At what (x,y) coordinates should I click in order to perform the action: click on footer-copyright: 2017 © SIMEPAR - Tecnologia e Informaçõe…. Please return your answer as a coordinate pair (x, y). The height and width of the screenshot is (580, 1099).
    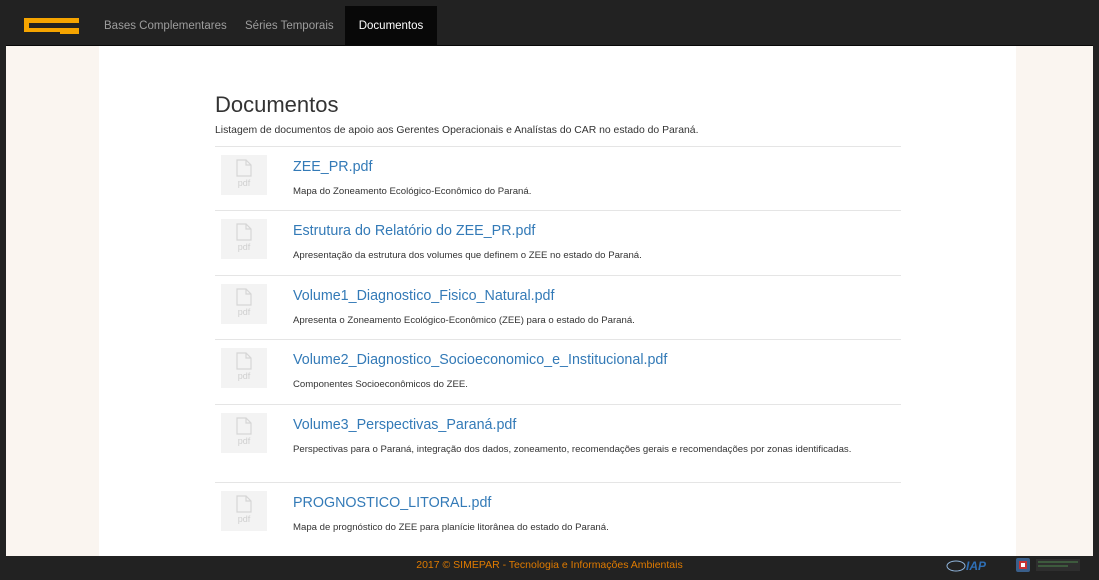
    Looking at the image, I should click on (549, 565).